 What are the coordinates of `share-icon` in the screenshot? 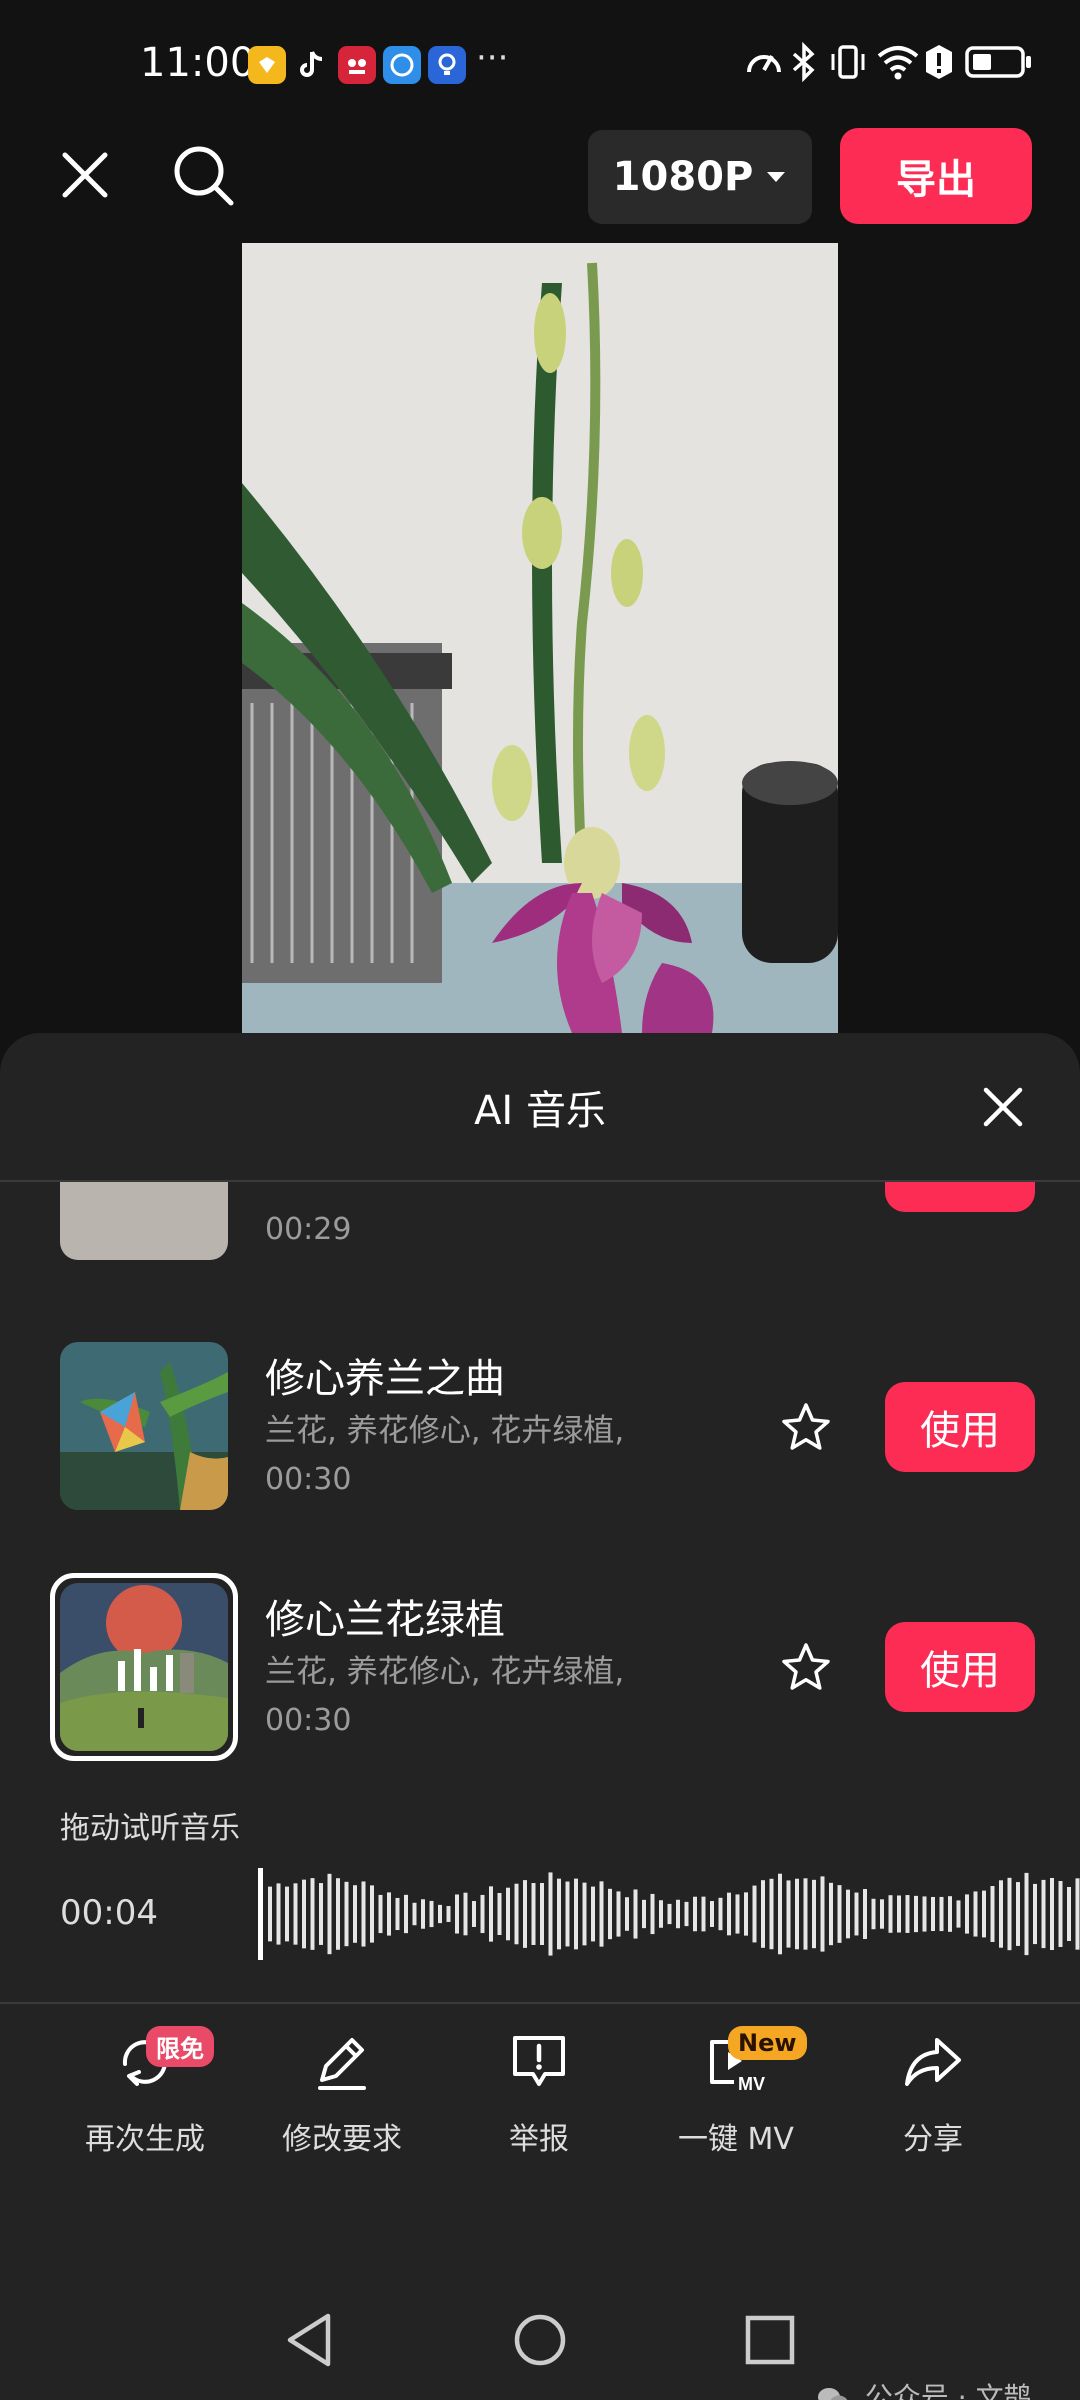 It's located at (933, 2062).